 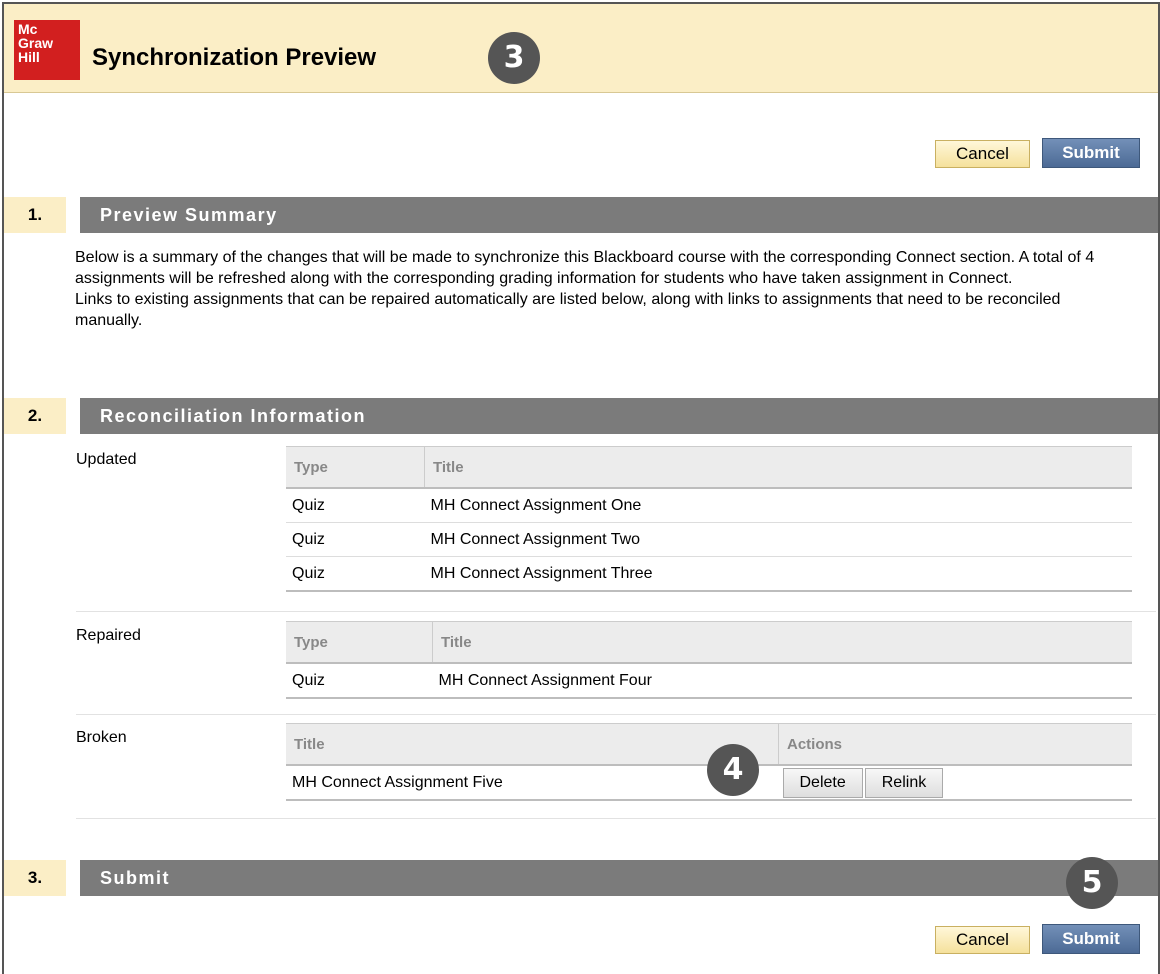 What do you see at coordinates (778, 574) in the screenshot?
I see `title-cell: MH Connect Assignment Three` at bounding box center [778, 574].